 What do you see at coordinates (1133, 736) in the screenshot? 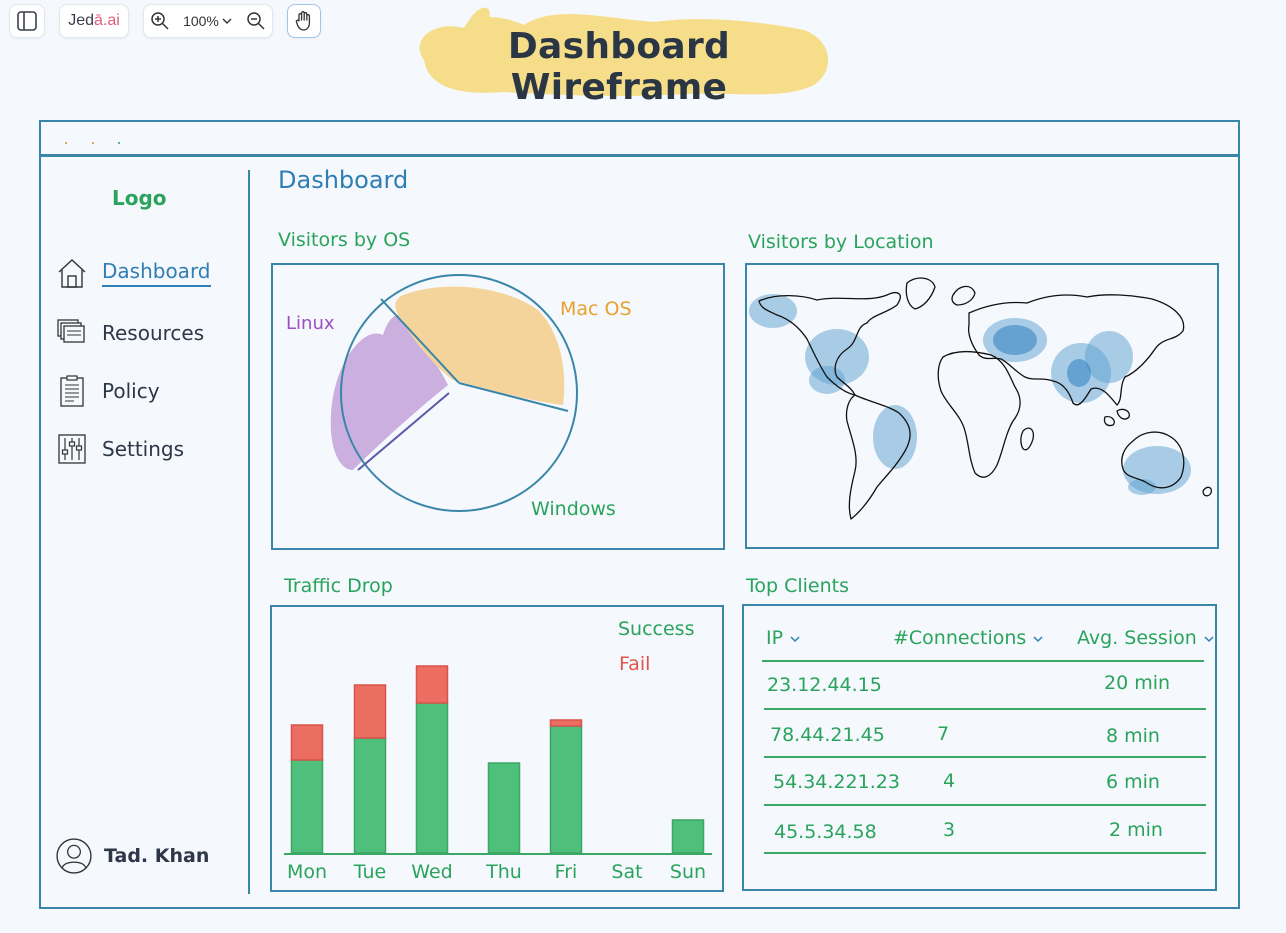
I see `table-cell-session: 8 min` at bounding box center [1133, 736].